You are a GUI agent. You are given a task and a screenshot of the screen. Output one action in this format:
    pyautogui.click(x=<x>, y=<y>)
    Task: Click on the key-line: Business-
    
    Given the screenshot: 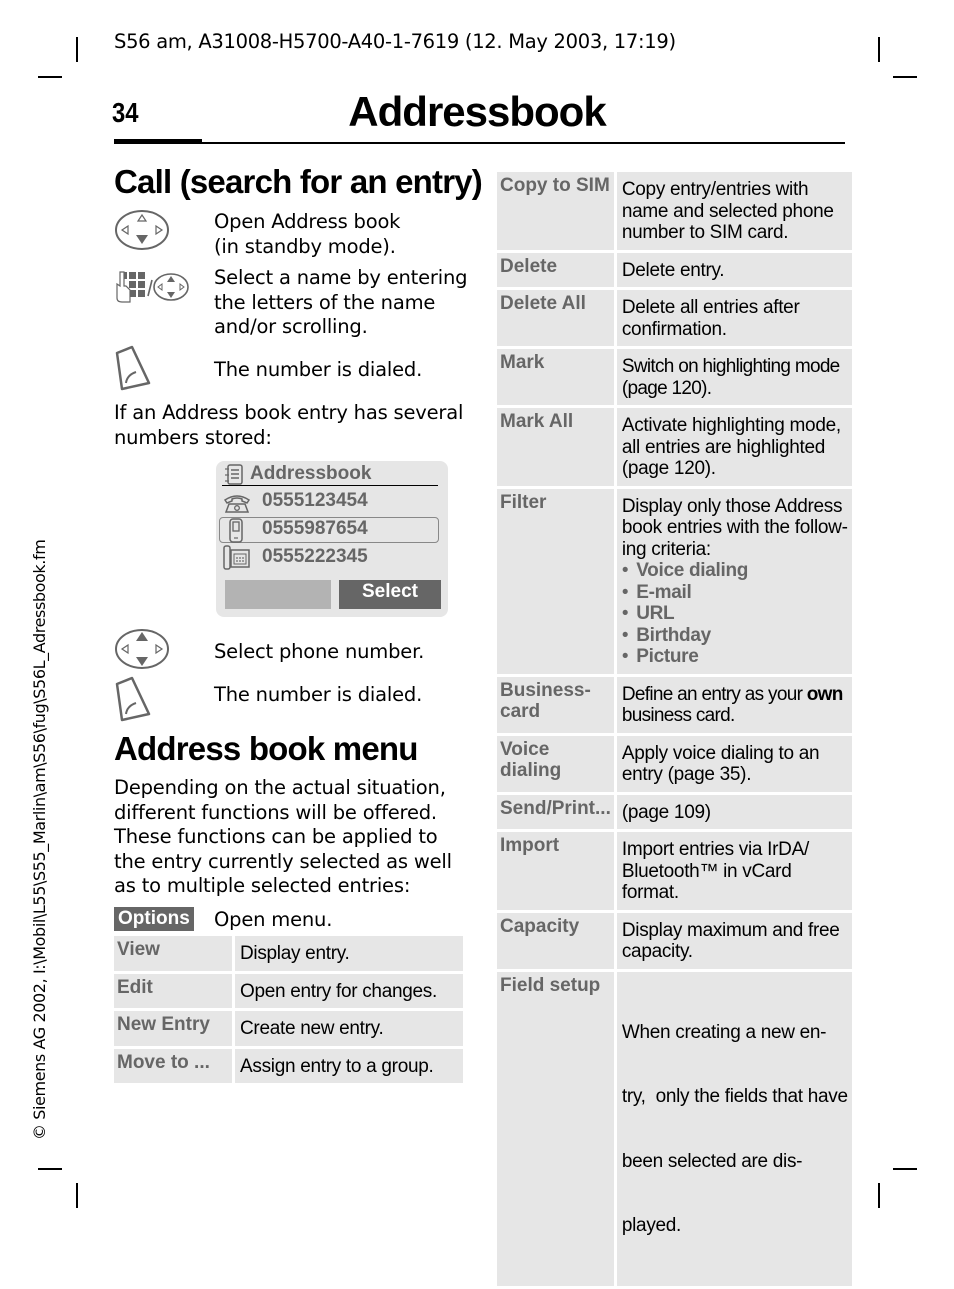 What is the action you would take?
    pyautogui.click(x=545, y=690)
    